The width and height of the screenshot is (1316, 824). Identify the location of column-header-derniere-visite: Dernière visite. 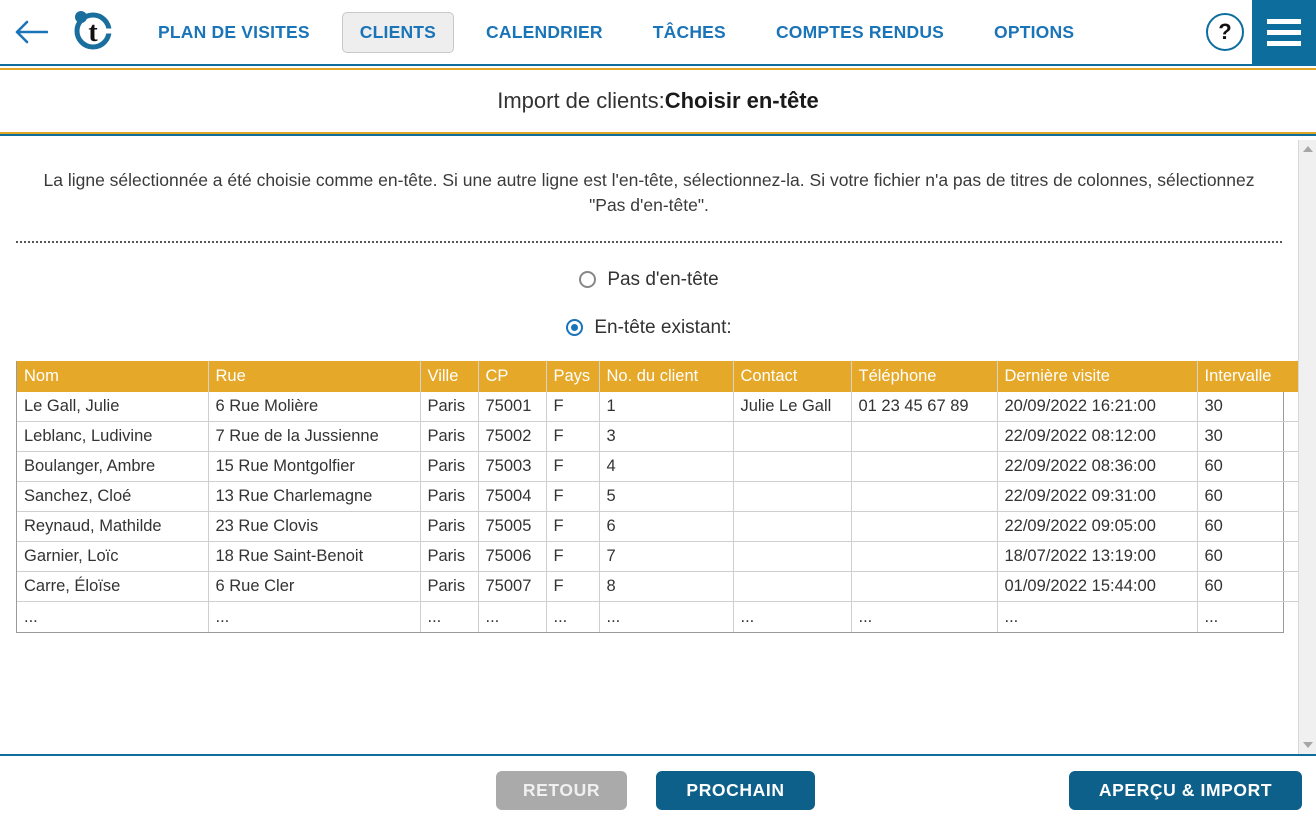
(1097, 376).